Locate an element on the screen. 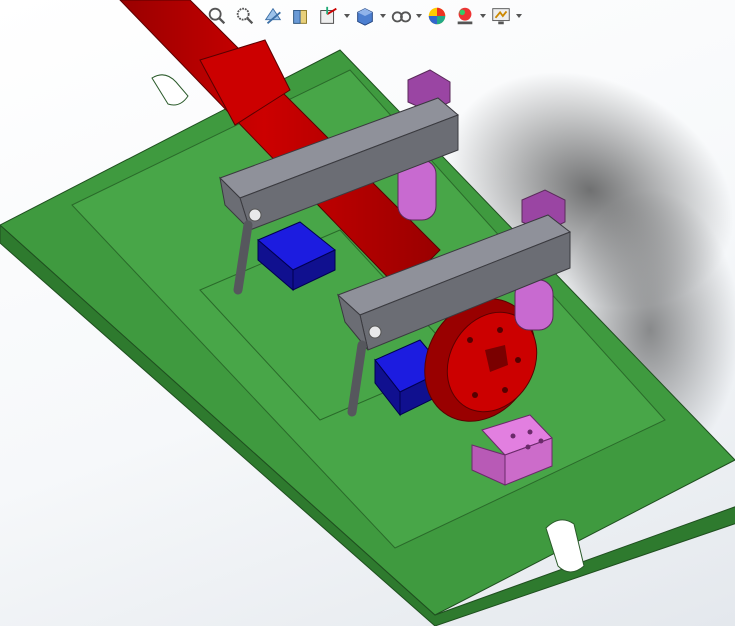 This screenshot has height=626, width=735. hide-show-items-button is located at coordinates (402, 17).